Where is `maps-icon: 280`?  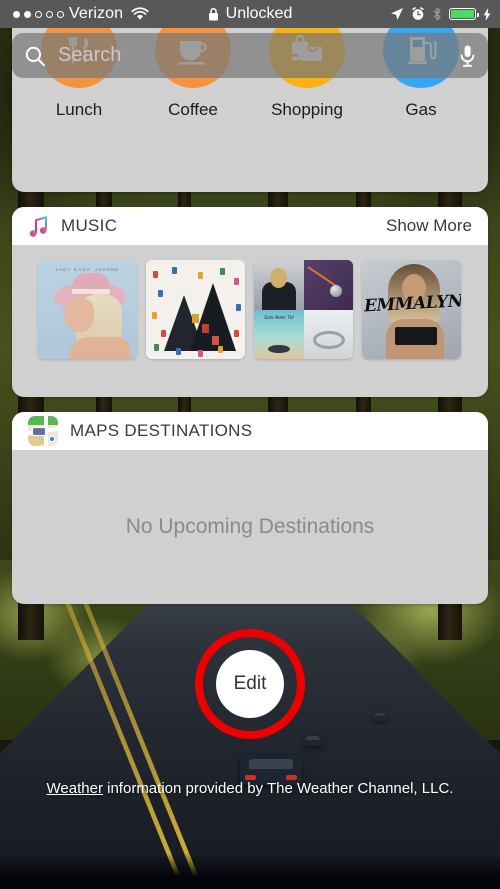
maps-icon: 280 is located at coordinates (43, 431).